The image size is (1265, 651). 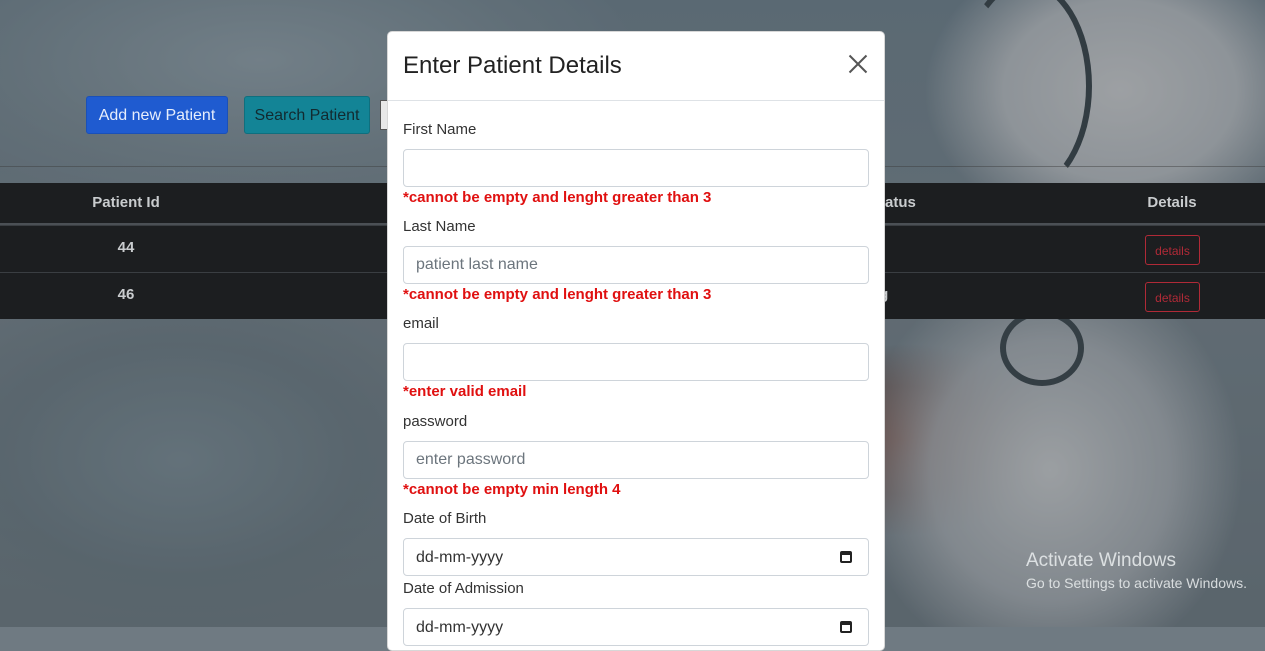 What do you see at coordinates (858, 64) in the screenshot?
I see `close-icon` at bounding box center [858, 64].